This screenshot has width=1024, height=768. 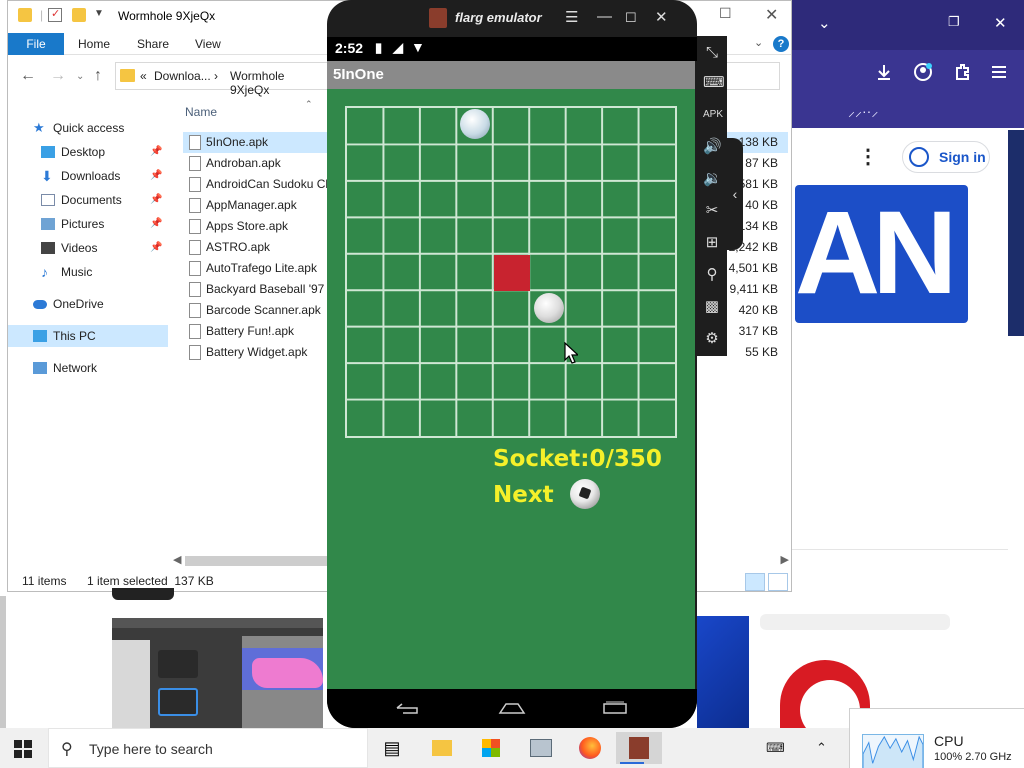 I want to click on fullscreen-icon: ⤡, so click(x=712, y=53).